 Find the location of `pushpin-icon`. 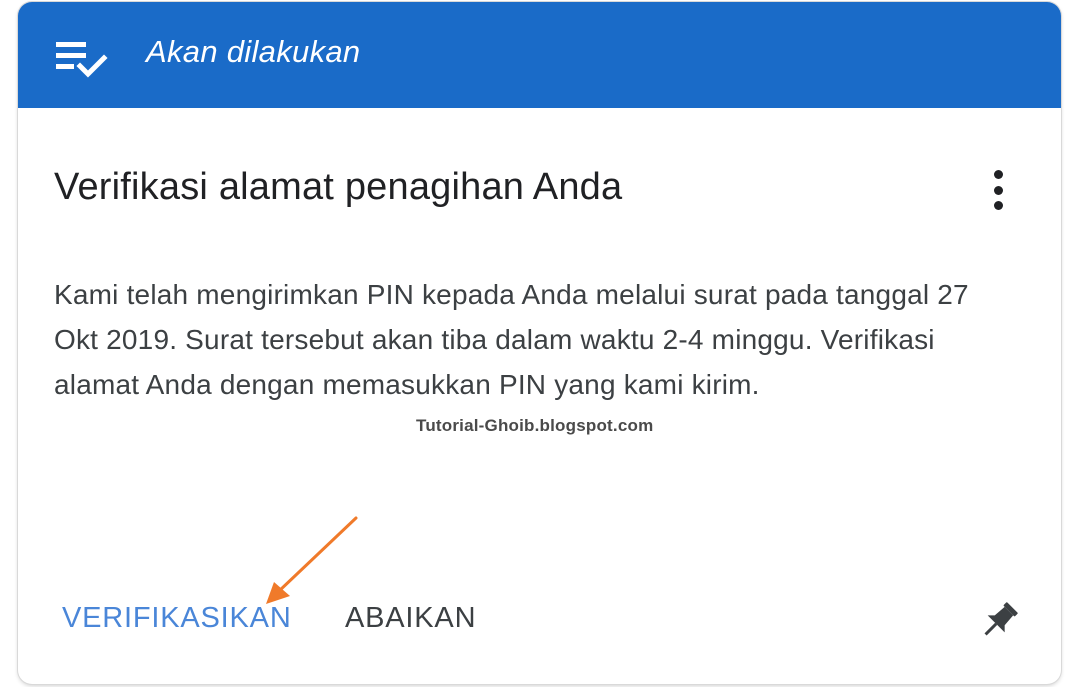

pushpin-icon is located at coordinates (999, 621).